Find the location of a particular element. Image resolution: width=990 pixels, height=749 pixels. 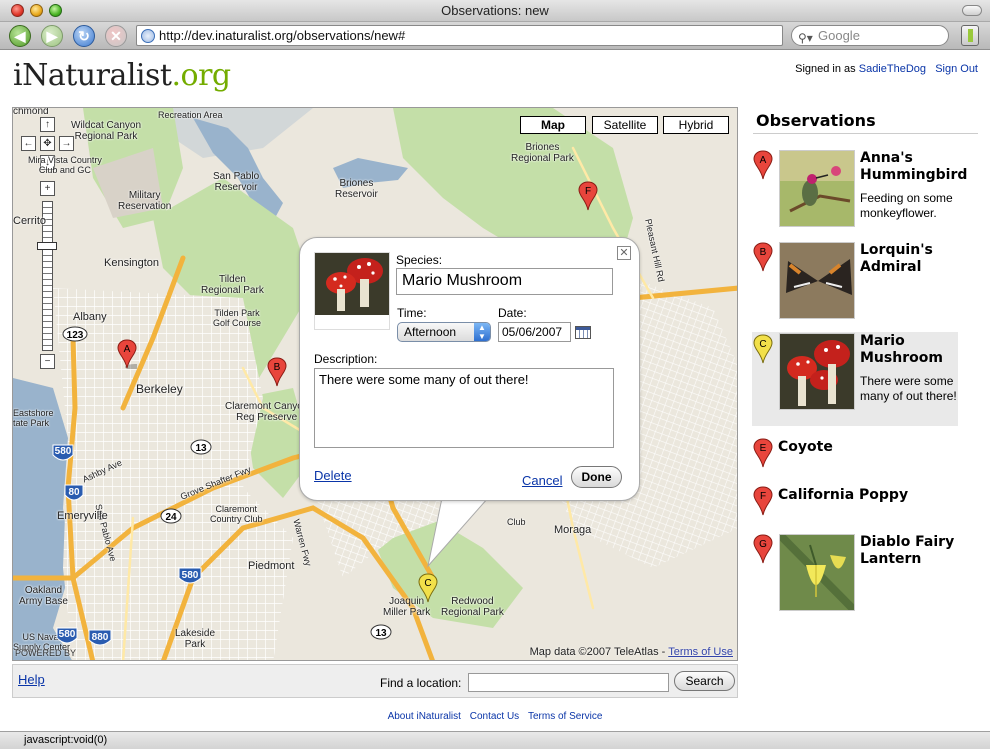

svg-text: 123 is located at coordinates (75, 335).